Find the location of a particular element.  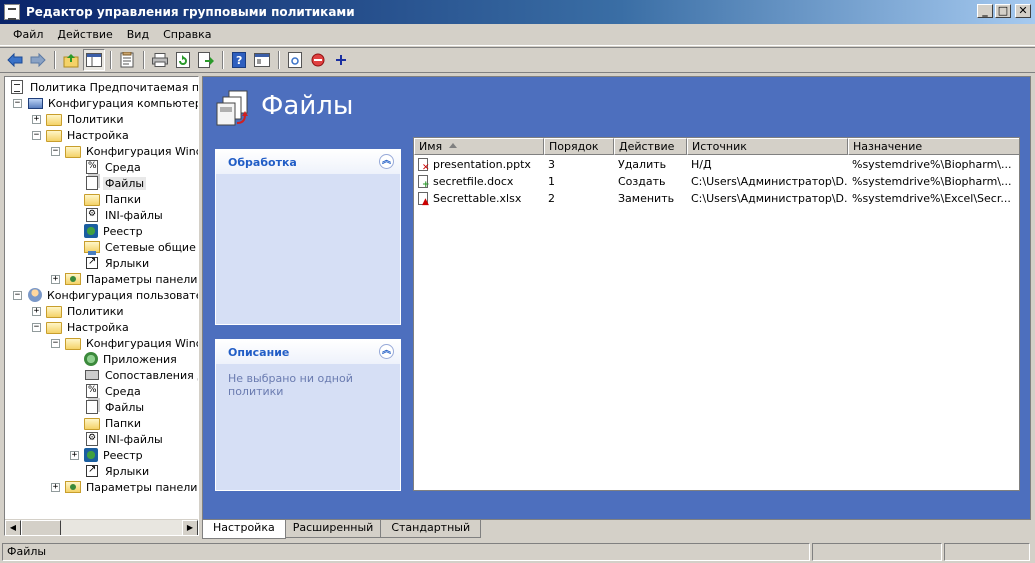

tree-node-computer-config: Конфигурация компьютера is located at coordinates (113, 103).